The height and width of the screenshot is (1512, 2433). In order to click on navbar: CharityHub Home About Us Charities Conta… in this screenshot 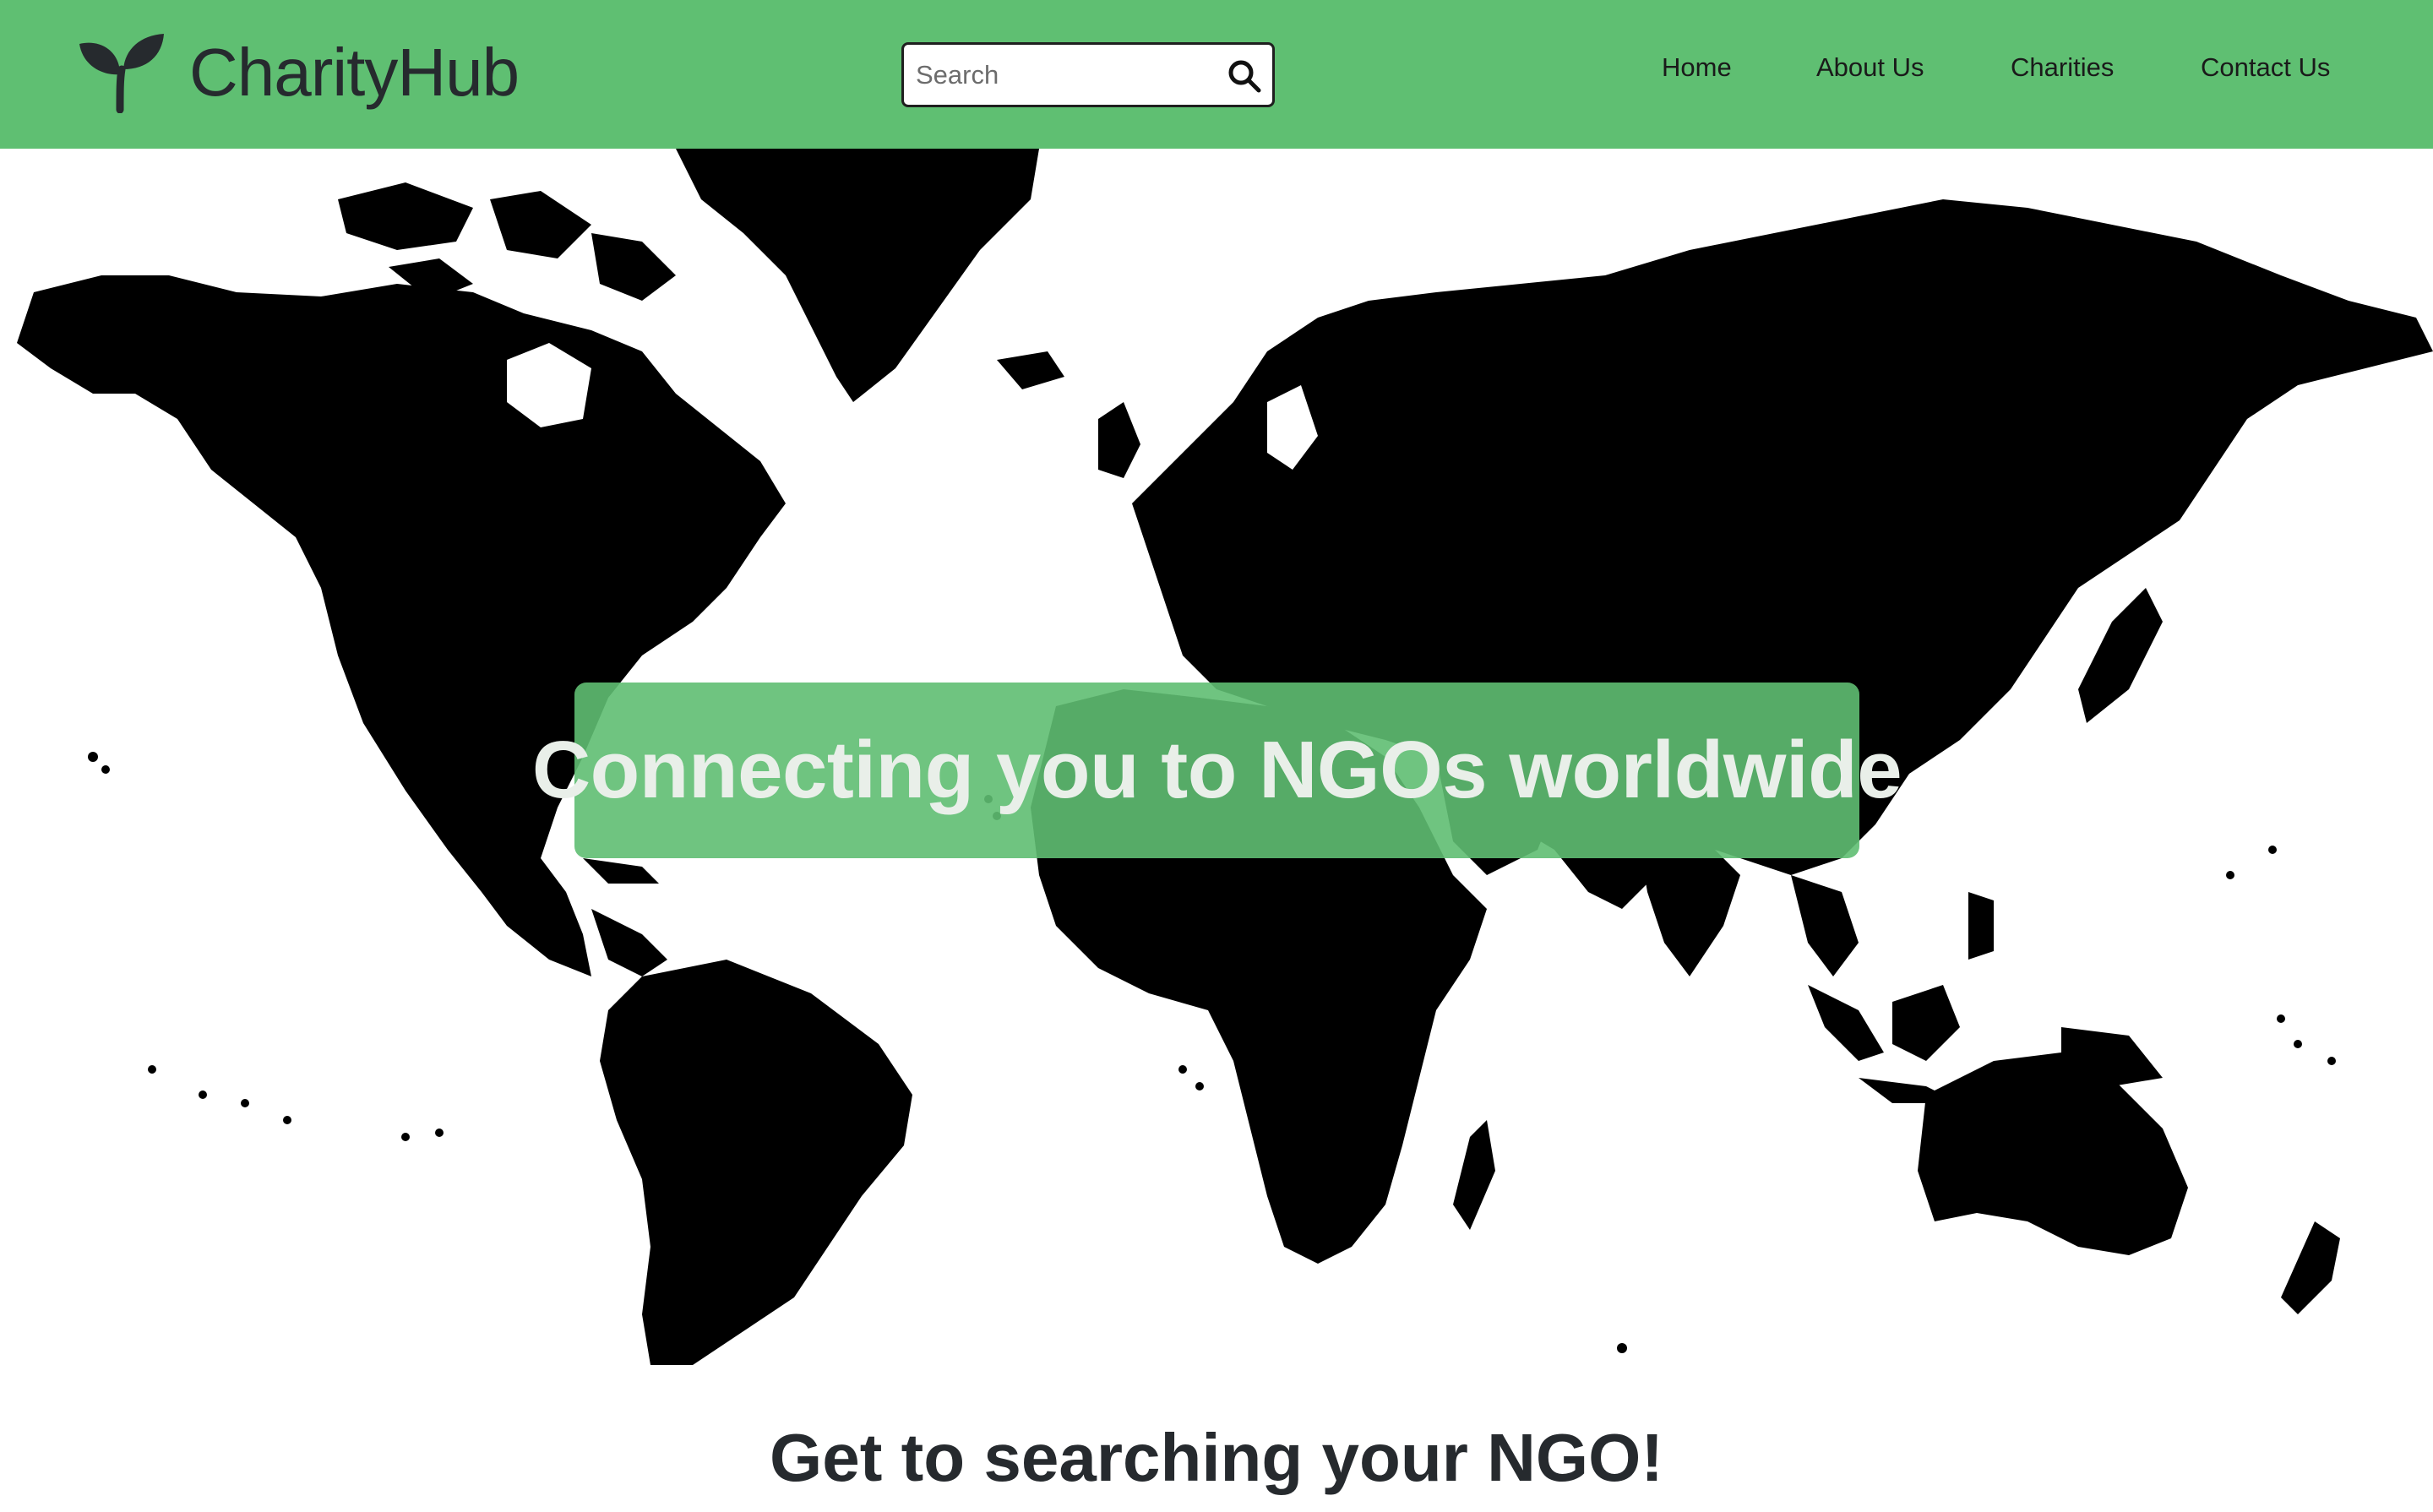, I will do `click(1216, 74)`.